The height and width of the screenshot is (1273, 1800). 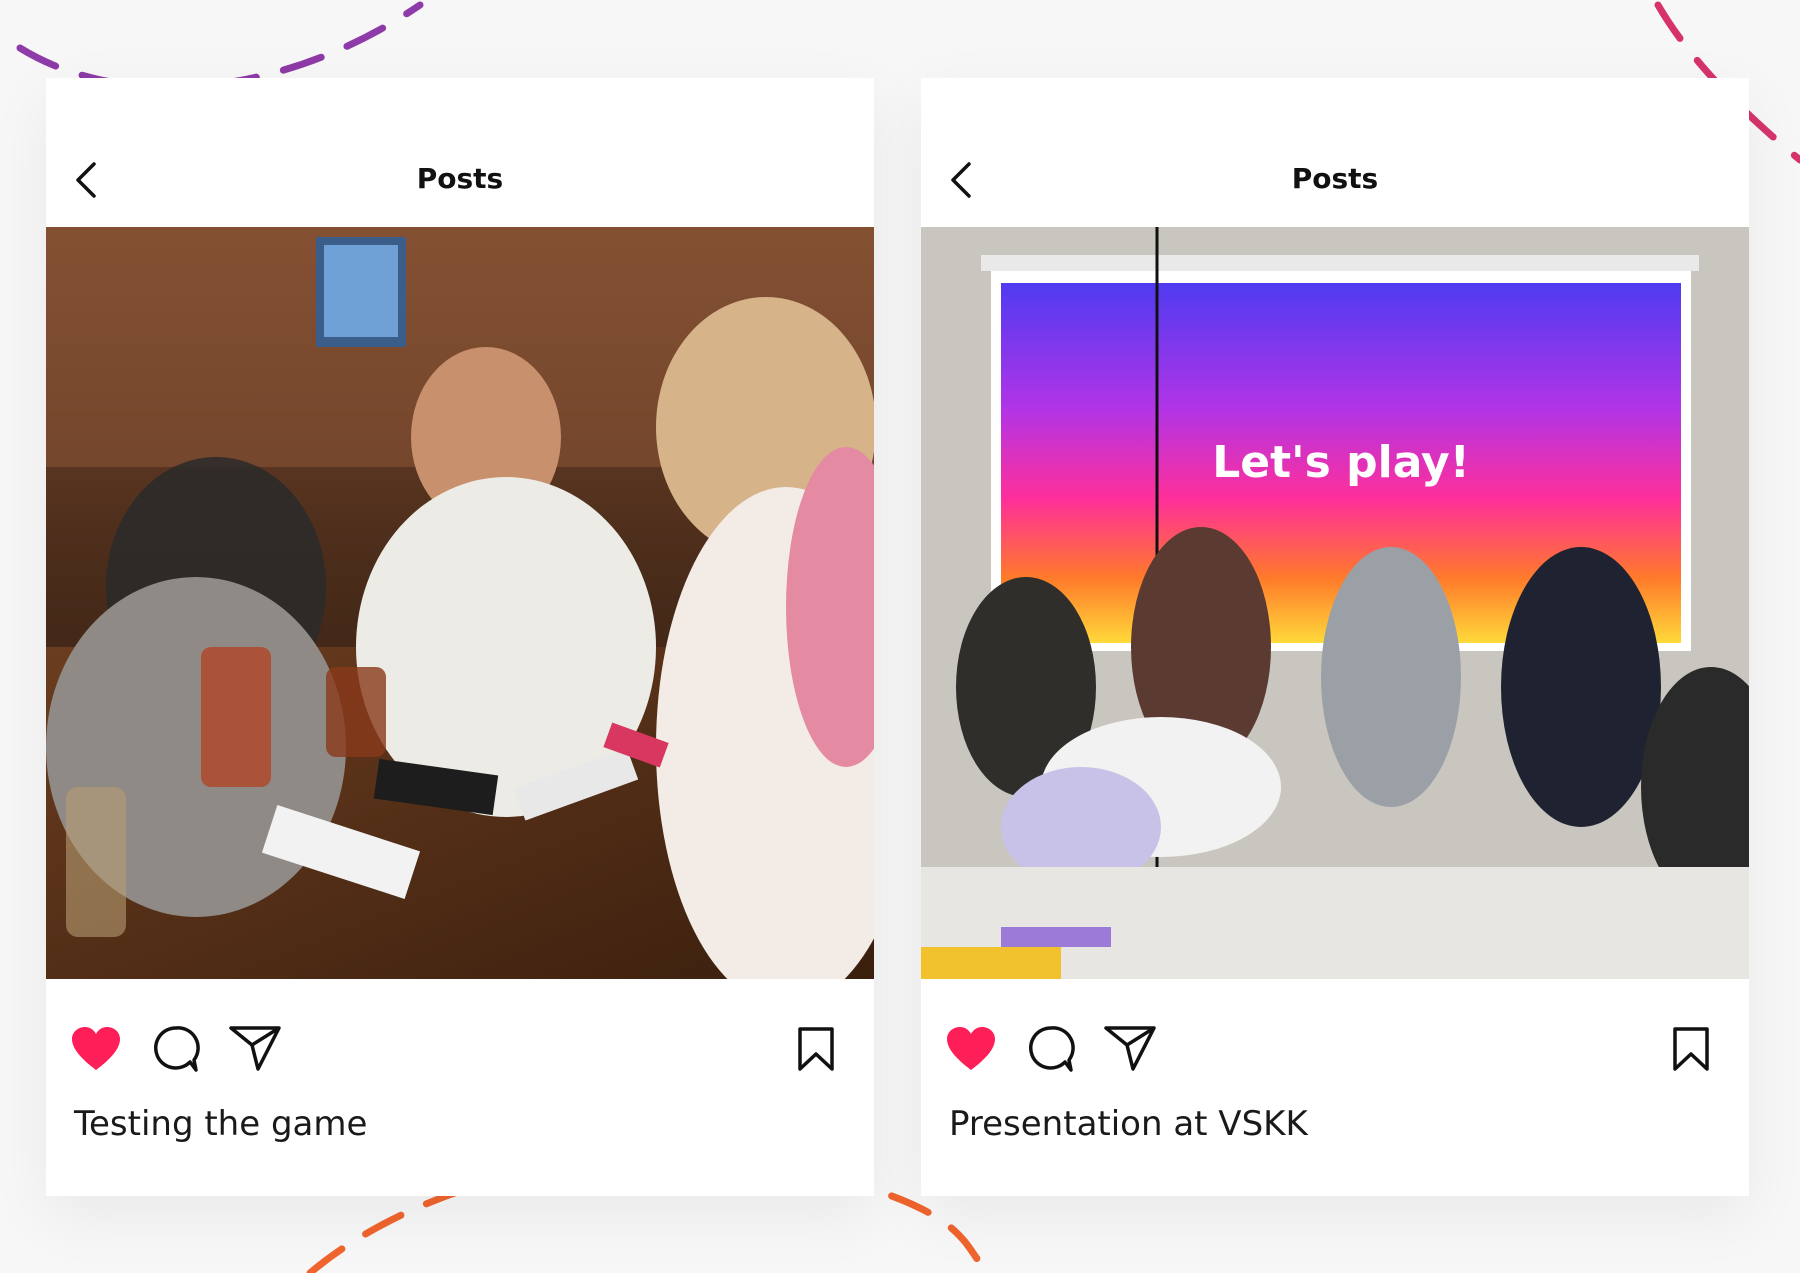 I want to click on post-caption: Testing the game, so click(x=221, y=1124).